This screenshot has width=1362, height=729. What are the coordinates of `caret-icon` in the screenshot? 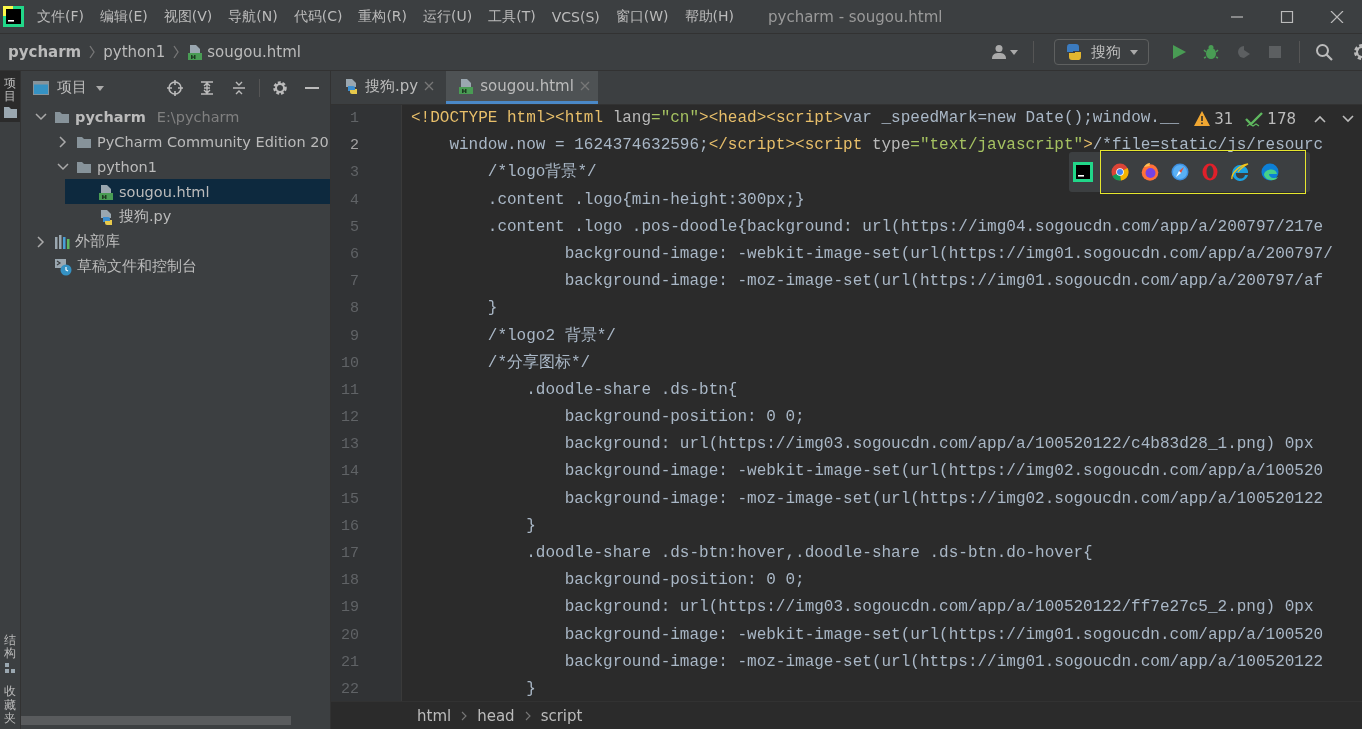 It's located at (1134, 52).